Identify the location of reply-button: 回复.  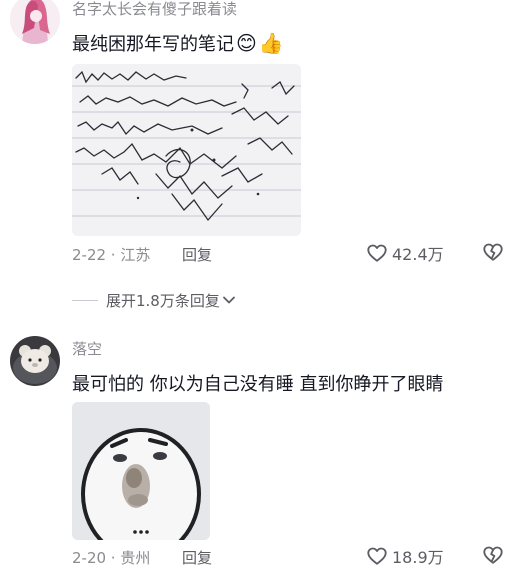
(197, 254).